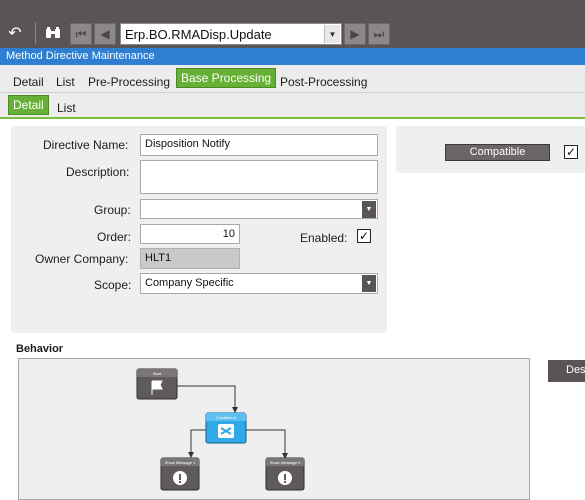 The height and width of the screenshot is (500, 585). I want to click on start-node-label: Start, so click(157, 373).